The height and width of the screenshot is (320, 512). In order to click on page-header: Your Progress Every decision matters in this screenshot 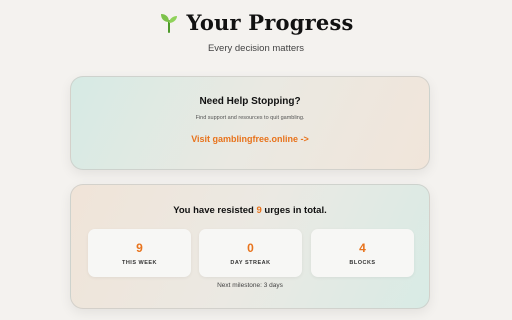, I will do `click(256, 31)`.